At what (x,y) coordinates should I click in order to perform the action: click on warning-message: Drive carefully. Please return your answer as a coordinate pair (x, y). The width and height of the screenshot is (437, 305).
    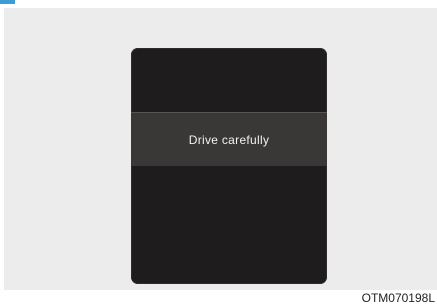
    Looking at the image, I should click on (229, 139).